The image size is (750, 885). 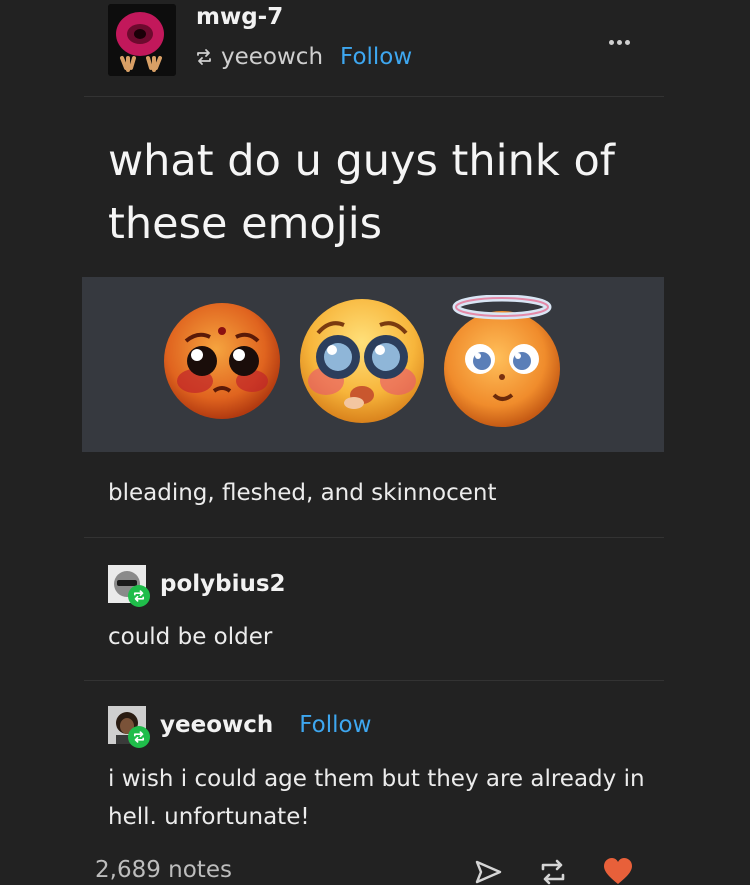 What do you see at coordinates (302, 493) in the screenshot?
I see `post-caption: bleading, fleshed, and skinnocent` at bounding box center [302, 493].